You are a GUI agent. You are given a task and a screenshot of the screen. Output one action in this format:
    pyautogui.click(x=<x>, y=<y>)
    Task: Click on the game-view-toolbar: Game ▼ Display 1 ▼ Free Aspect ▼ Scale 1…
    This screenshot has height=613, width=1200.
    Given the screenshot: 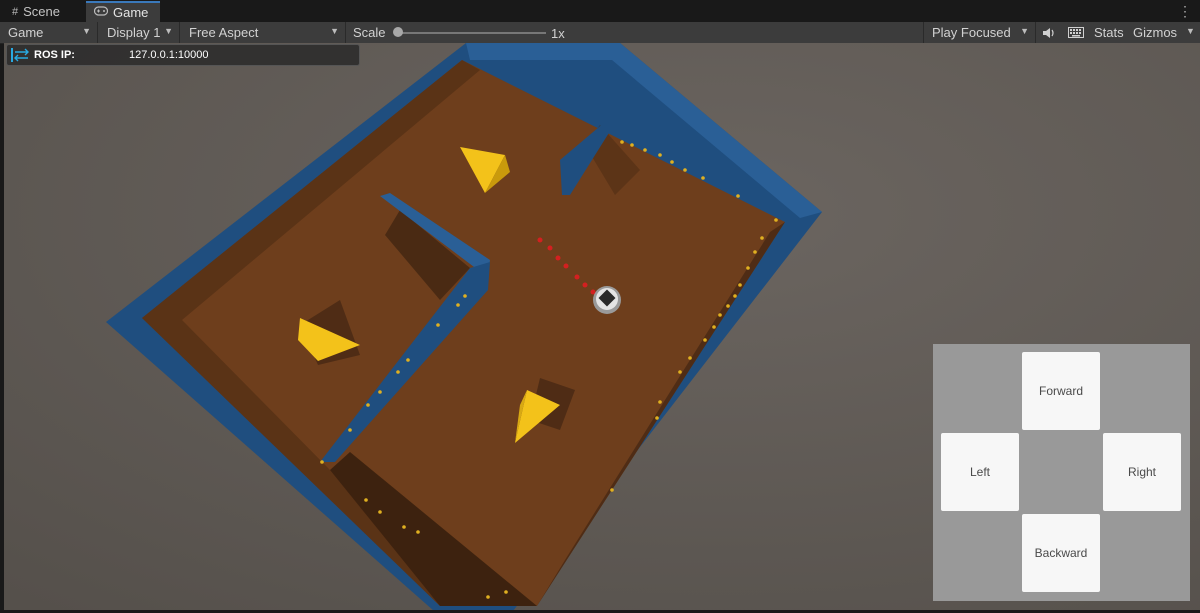 What is the action you would take?
    pyautogui.click(x=600, y=33)
    